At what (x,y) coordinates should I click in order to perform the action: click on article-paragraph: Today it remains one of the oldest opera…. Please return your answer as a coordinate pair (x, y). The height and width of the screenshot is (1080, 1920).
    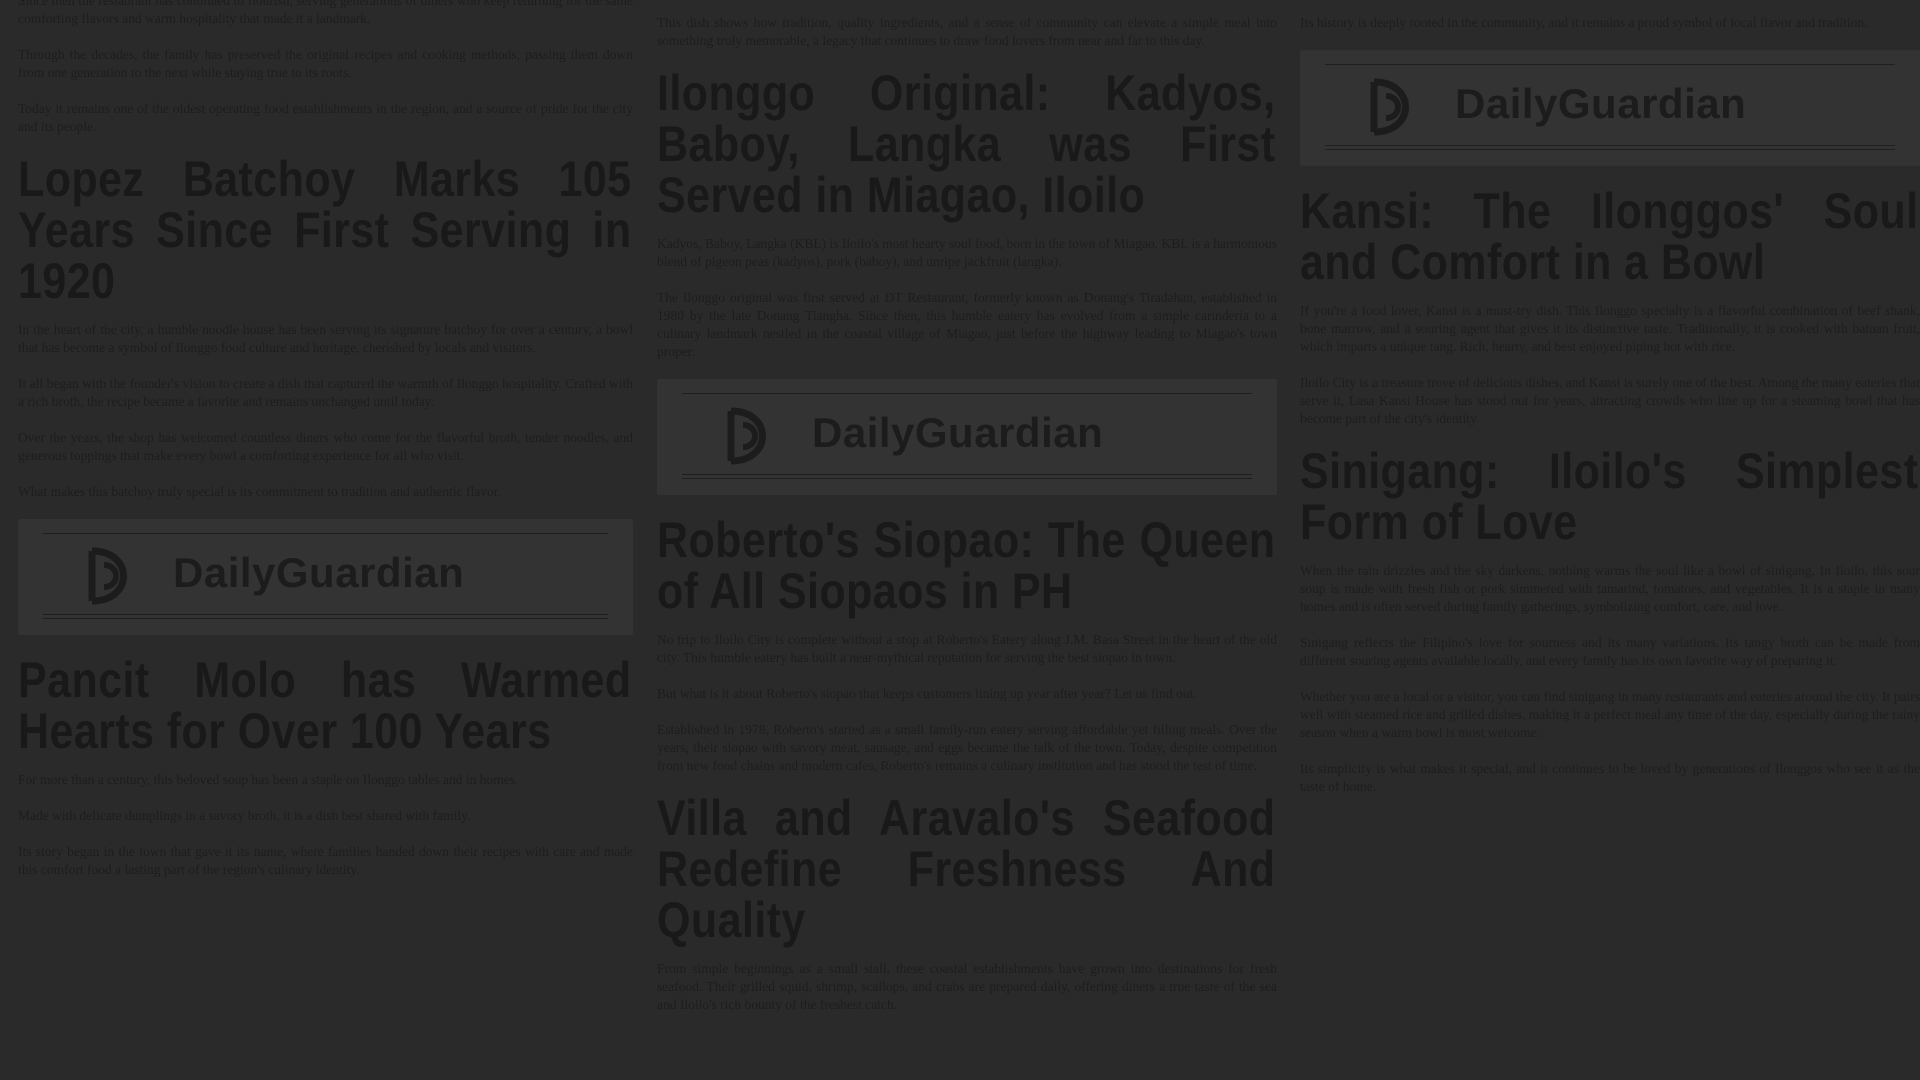
    Looking at the image, I should click on (325, 117).